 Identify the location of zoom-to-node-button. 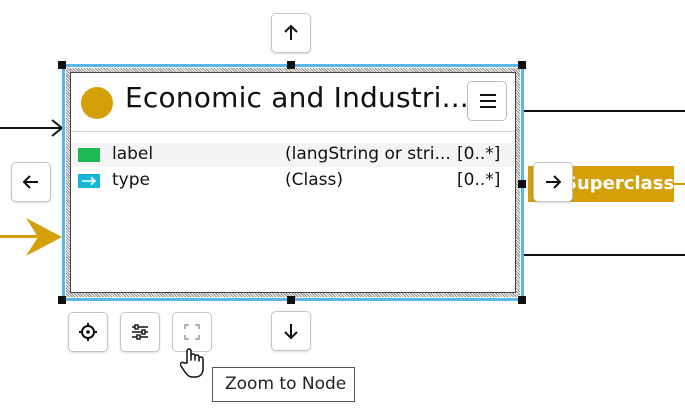
(192, 332).